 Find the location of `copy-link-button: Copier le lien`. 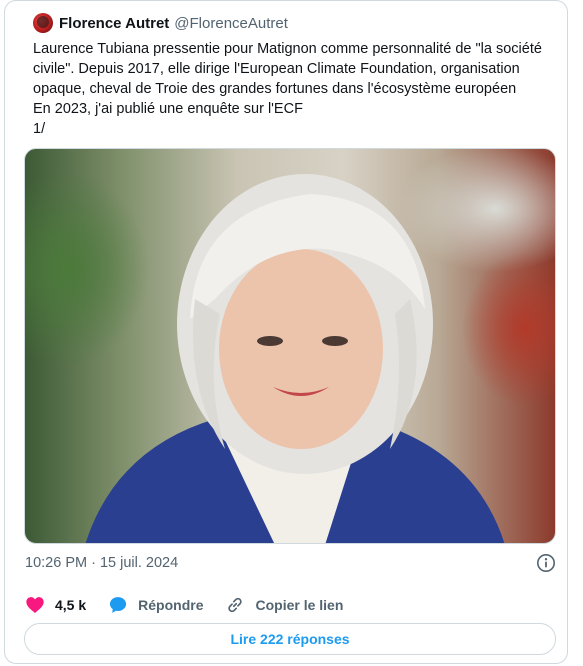

copy-link-button: Copier le lien is located at coordinates (284, 605).